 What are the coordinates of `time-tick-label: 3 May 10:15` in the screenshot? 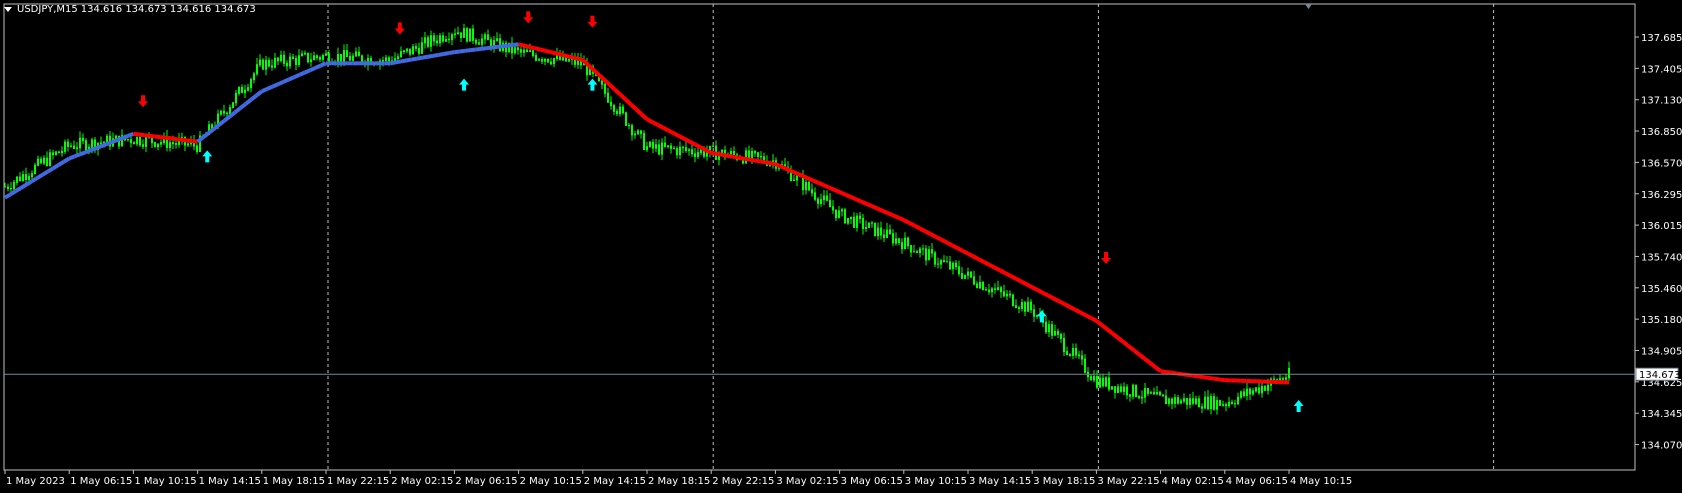 It's located at (936, 481).